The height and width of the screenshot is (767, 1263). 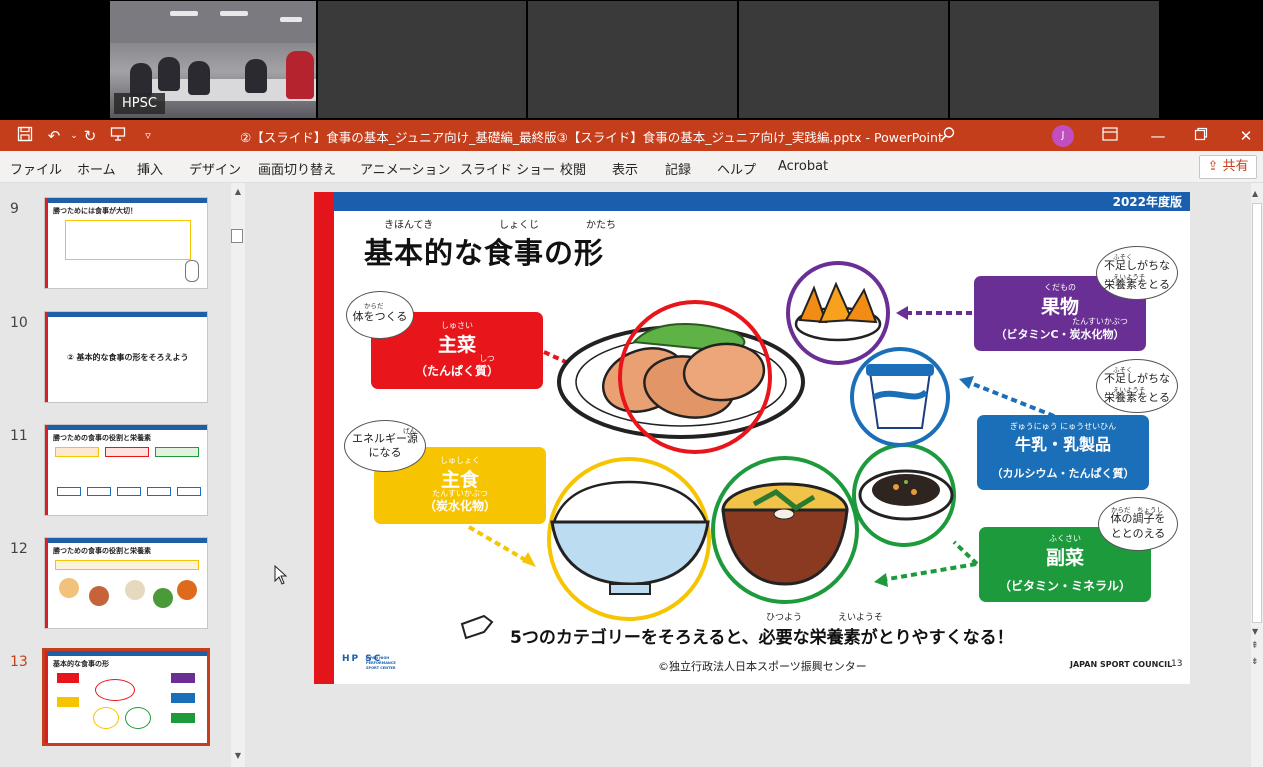 I want to click on slide-thumbnail: ② 基本的な食事の形をそろえよう, so click(x=126, y=357).